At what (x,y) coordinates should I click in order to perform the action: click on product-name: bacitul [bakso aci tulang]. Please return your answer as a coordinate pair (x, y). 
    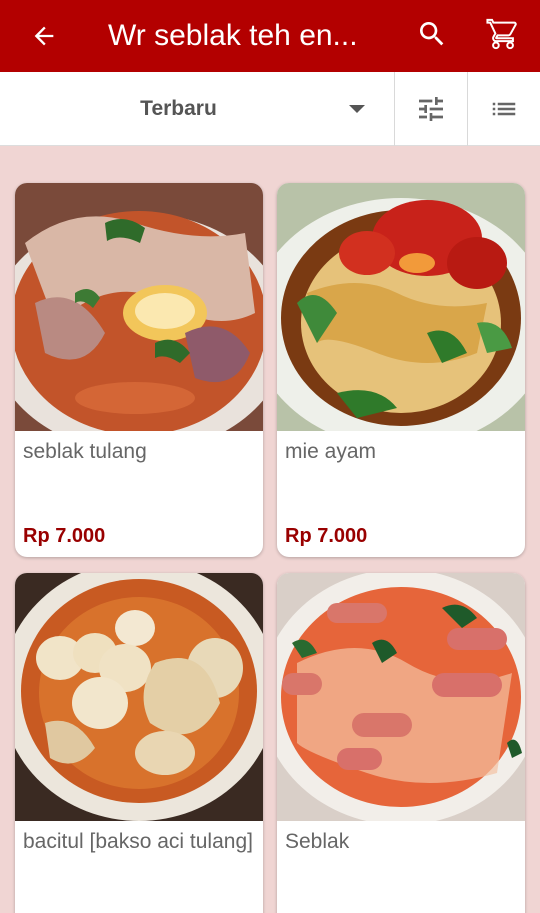
    Looking at the image, I should click on (138, 841).